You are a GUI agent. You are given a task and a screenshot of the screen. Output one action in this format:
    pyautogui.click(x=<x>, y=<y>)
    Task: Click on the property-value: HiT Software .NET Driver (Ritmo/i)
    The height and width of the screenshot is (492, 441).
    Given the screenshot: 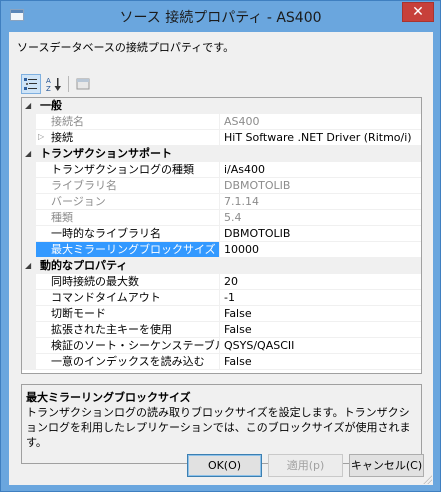 What is the action you would take?
    pyautogui.click(x=320, y=138)
    